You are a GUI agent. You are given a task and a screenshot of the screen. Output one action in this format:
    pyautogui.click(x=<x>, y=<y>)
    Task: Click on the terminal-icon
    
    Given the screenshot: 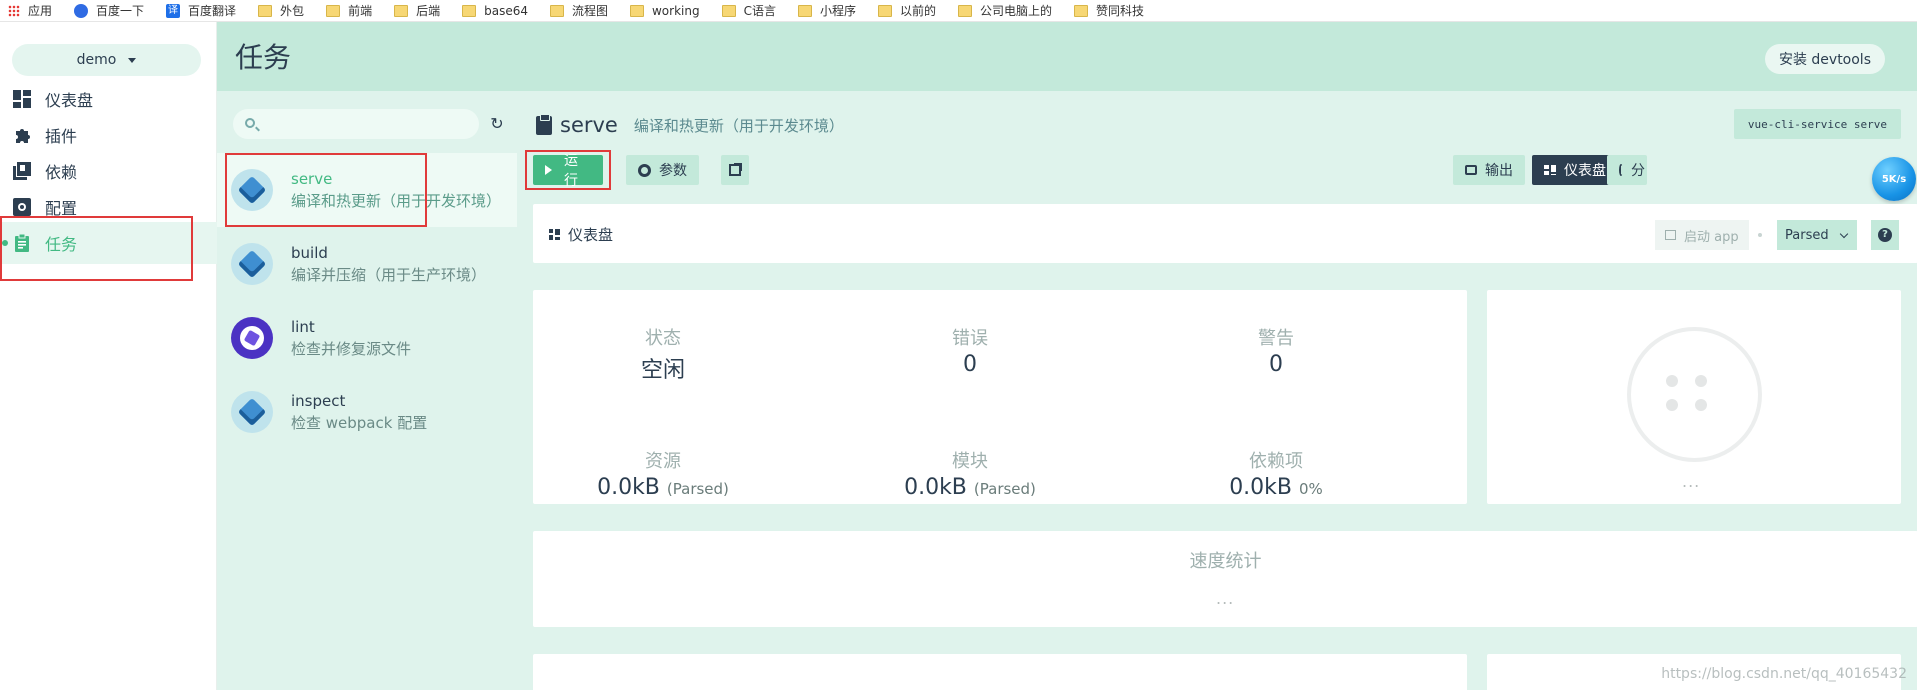 What is the action you would take?
    pyautogui.click(x=1471, y=170)
    